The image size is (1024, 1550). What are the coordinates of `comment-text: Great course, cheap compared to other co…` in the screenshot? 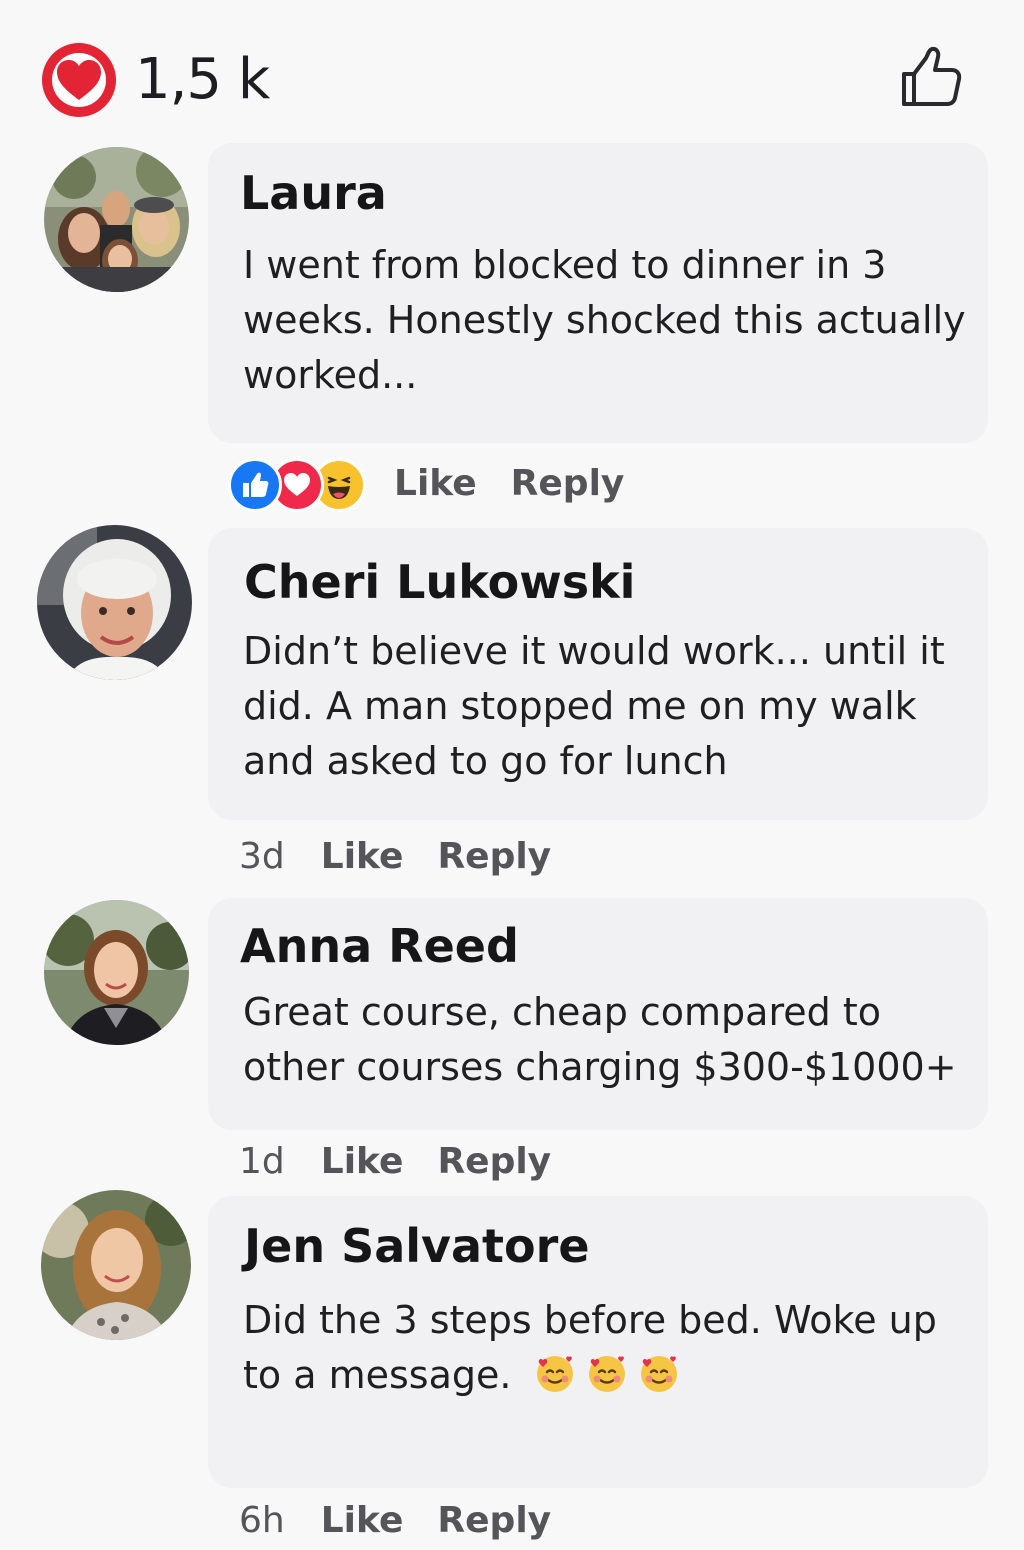 It's located at (600, 1039).